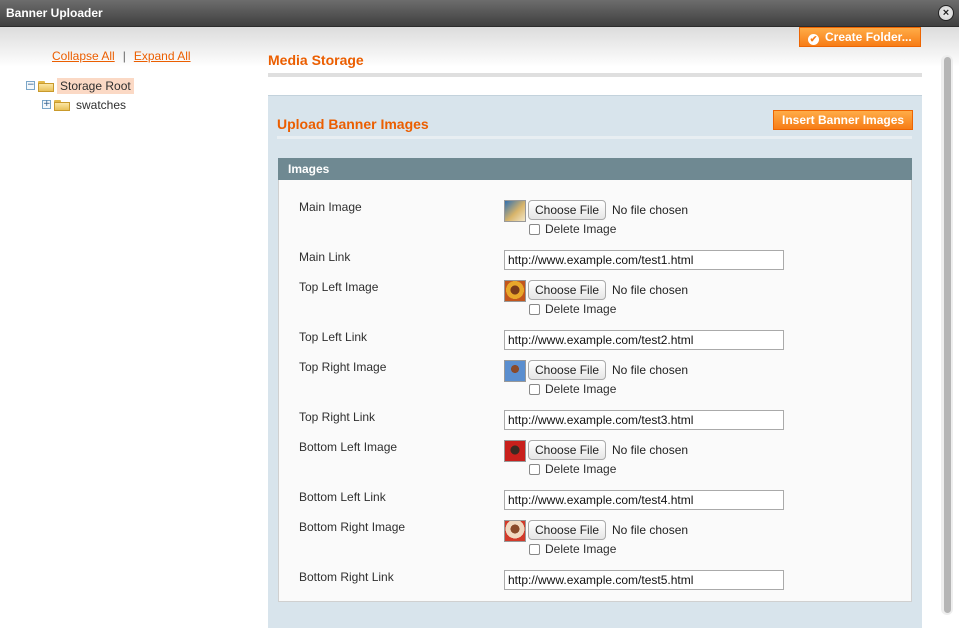  What do you see at coordinates (352, 527) in the screenshot?
I see `bottom-right-image-label: Bottom Right Image` at bounding box center [352, 527].